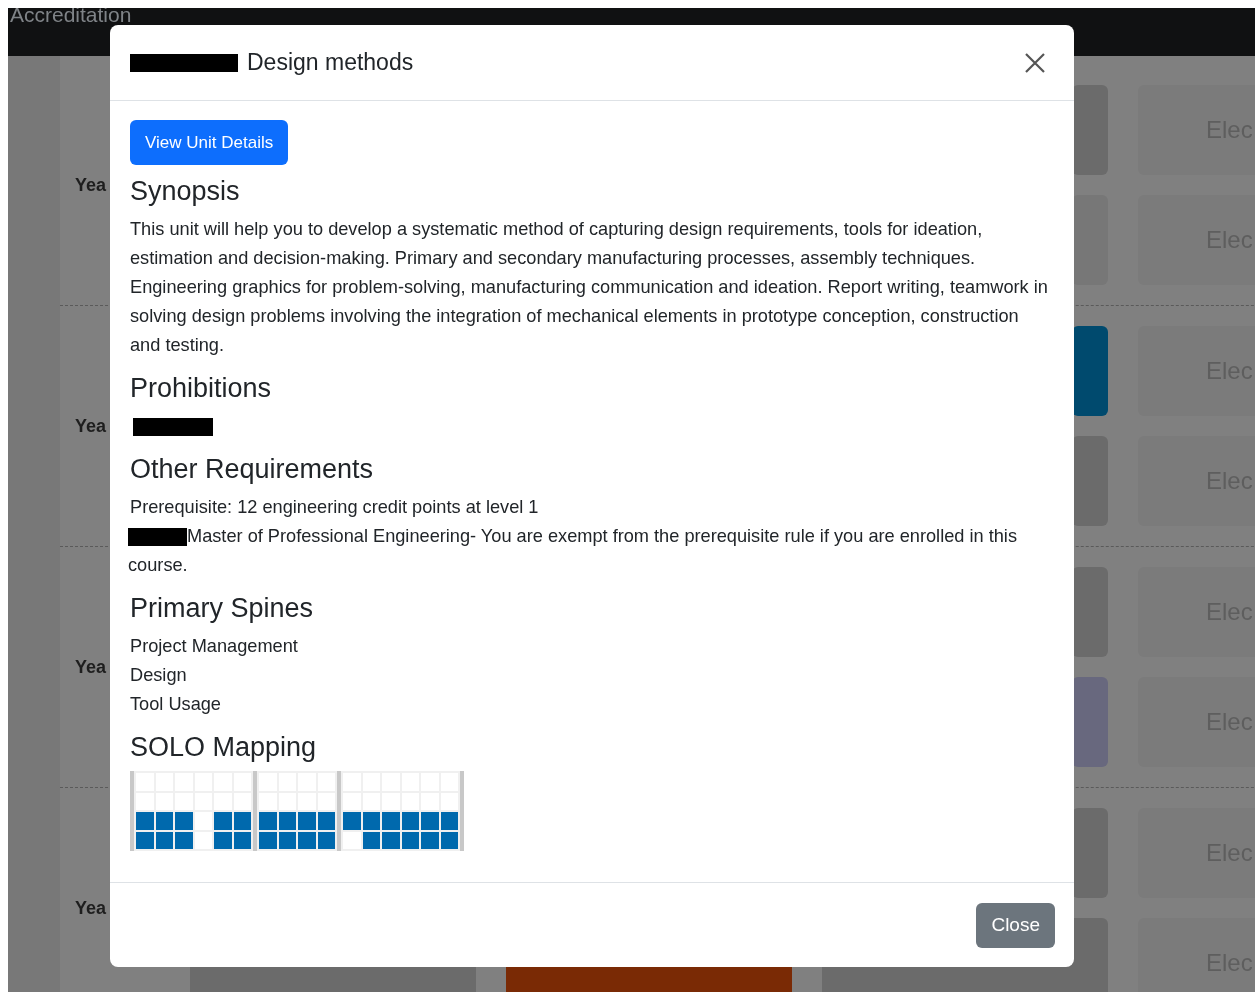 The width and height of the screenshot is (1255, 992). Describe the element at coordinates (252, 469) in the screenshot. I see `section-heading: Other Requirements` at that location.